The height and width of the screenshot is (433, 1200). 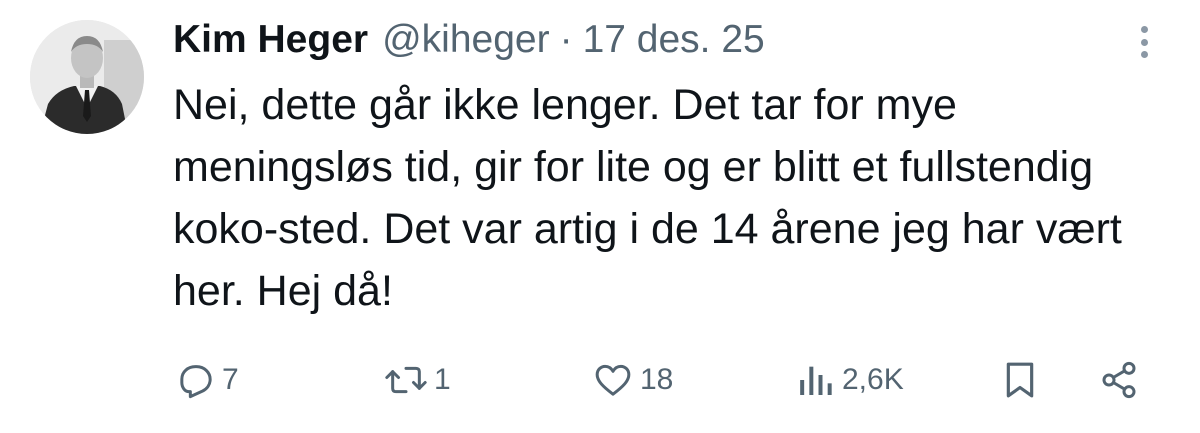 What do you see at coordinates (270, 40) in the screenshot?
I see `author-name: Kim Heger` at bounding box center [270, 40].